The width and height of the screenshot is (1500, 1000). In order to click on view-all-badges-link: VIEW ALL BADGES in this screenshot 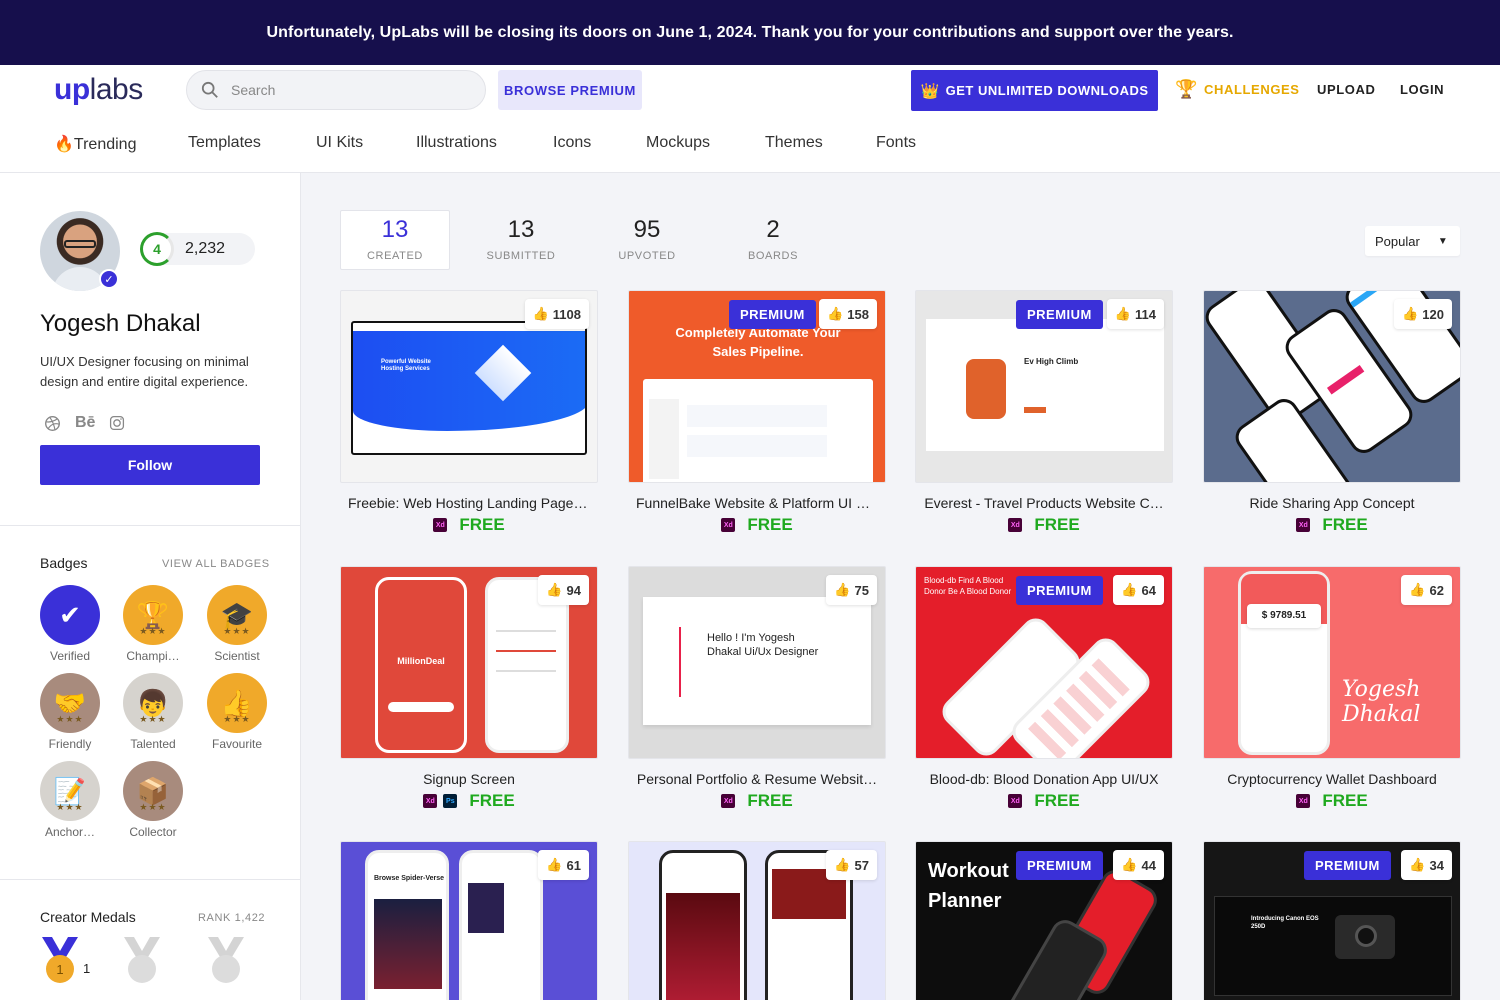, I will do `click(216, 564)`.